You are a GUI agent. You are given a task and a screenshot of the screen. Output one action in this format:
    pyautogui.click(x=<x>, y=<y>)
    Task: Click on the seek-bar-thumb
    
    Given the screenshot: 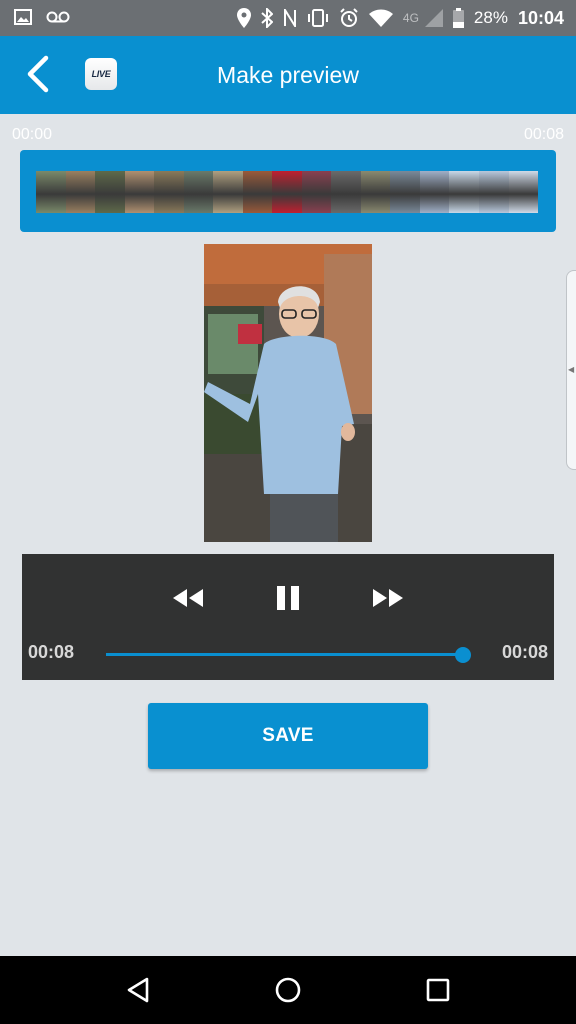 What is the action you would take?
    pyautogui.click(x=463, y=655)
    